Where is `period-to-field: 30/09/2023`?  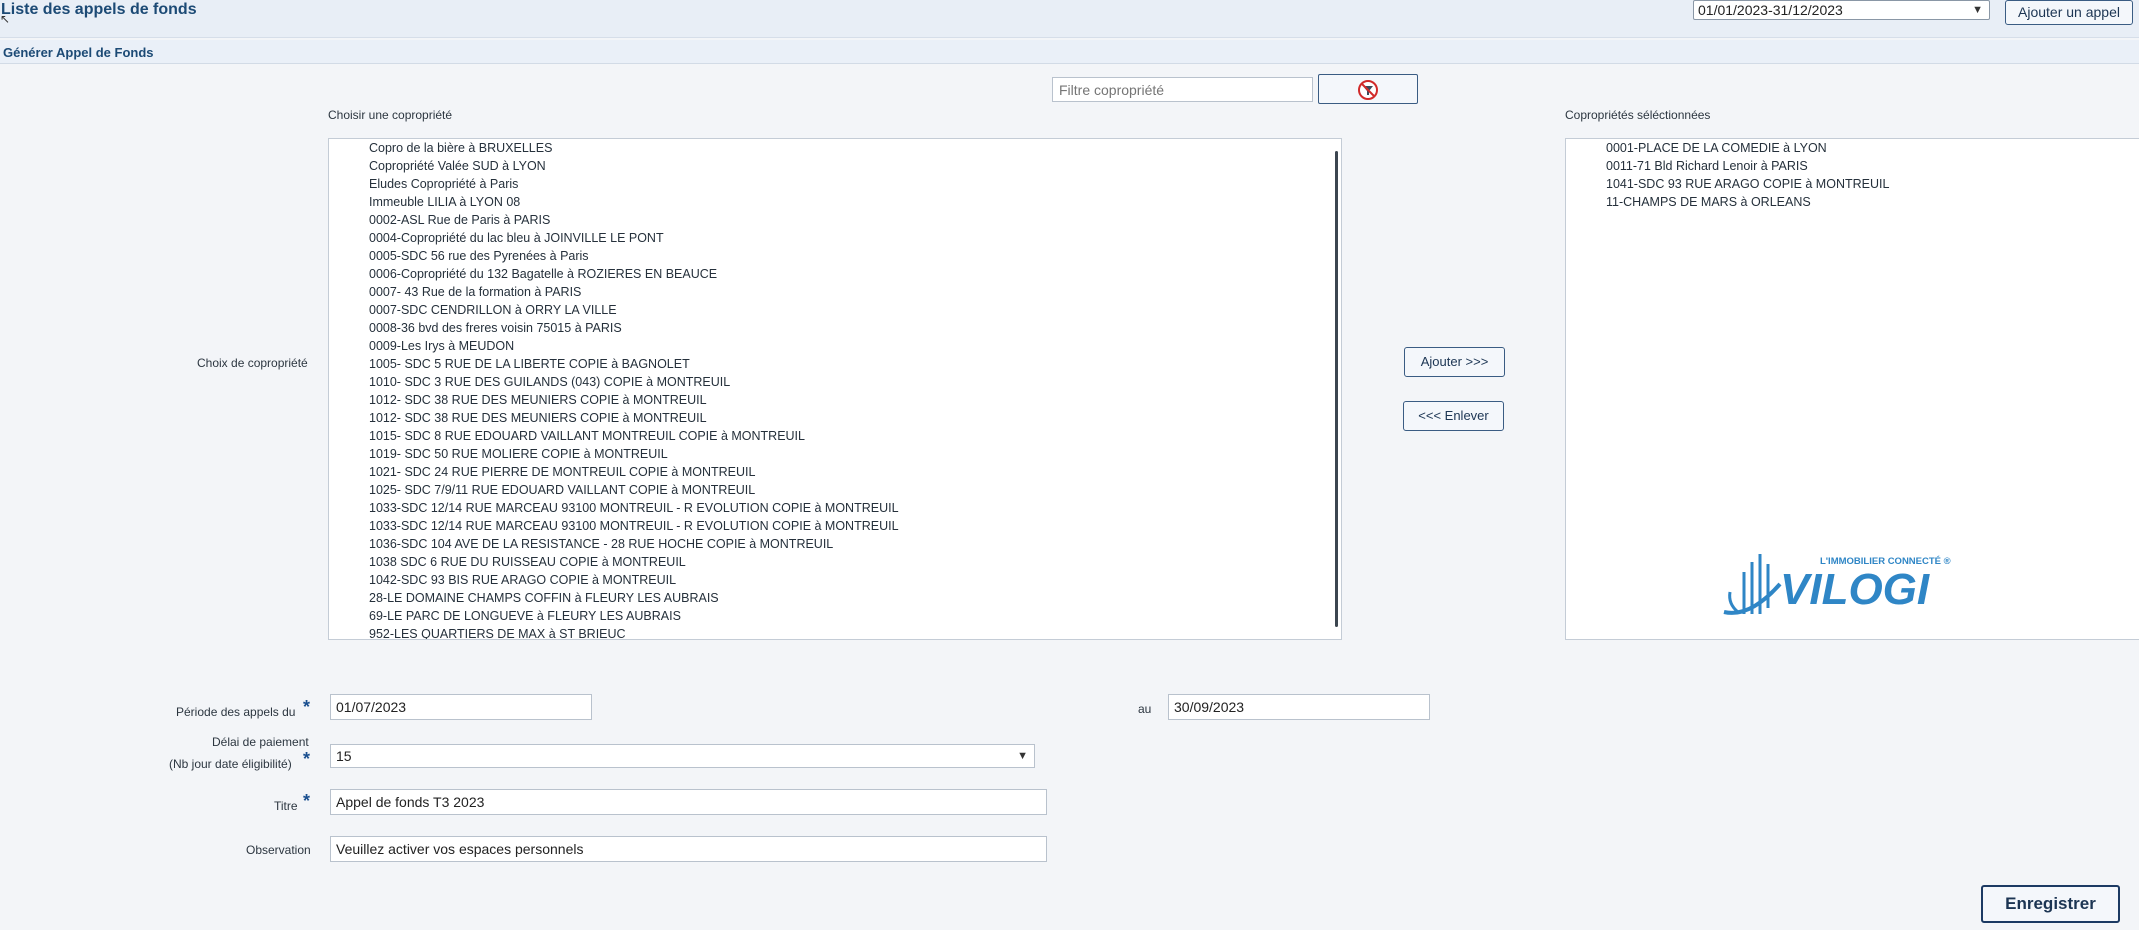 period-to-field: 30/09/2023 is located at coordinates (1299, 707).